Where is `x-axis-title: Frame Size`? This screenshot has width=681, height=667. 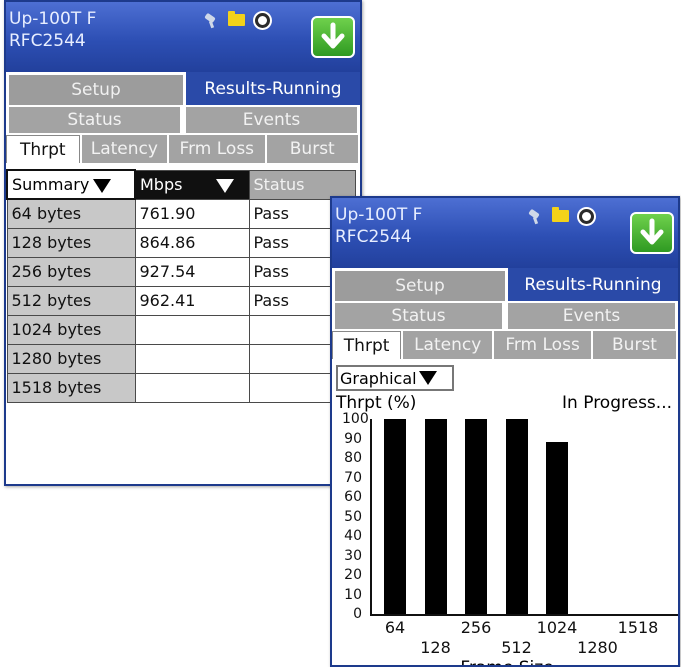
x-axis-title: Frame Size is located at coordinates (505, 661).